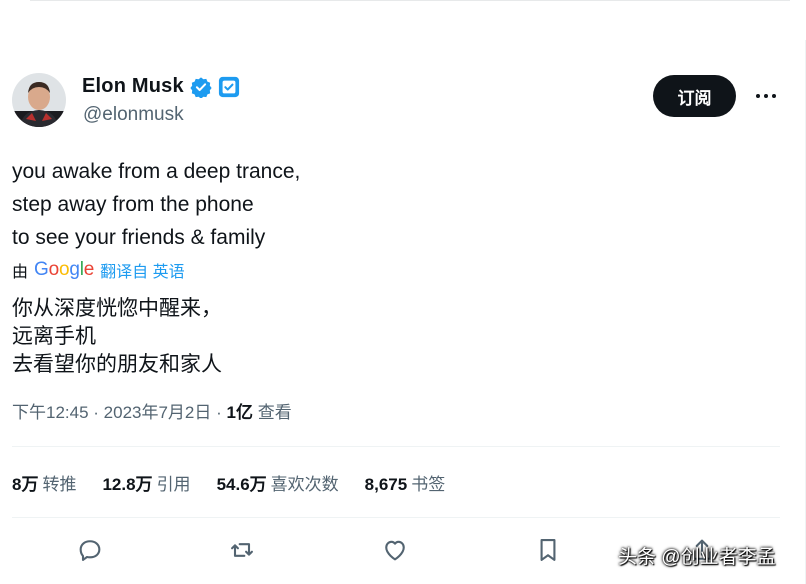 The image size is (806, 584). What do you see at coordinates (142, 270) in the screenshot?
I see `translated-from-link: 翻译自 英语` at bounding box center [142, 270].